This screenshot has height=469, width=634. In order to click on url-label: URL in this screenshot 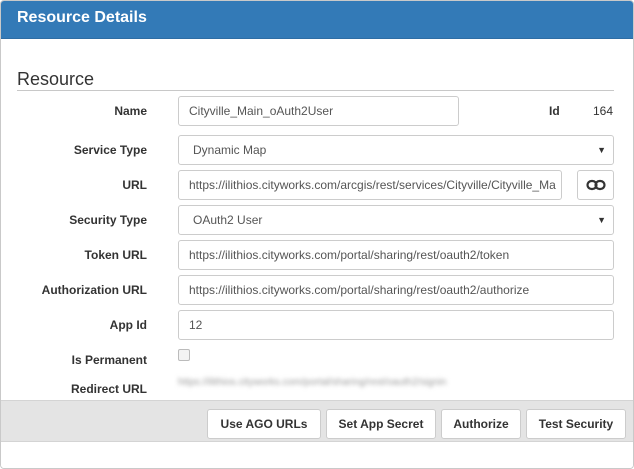, I will do `click(134, 185)`.